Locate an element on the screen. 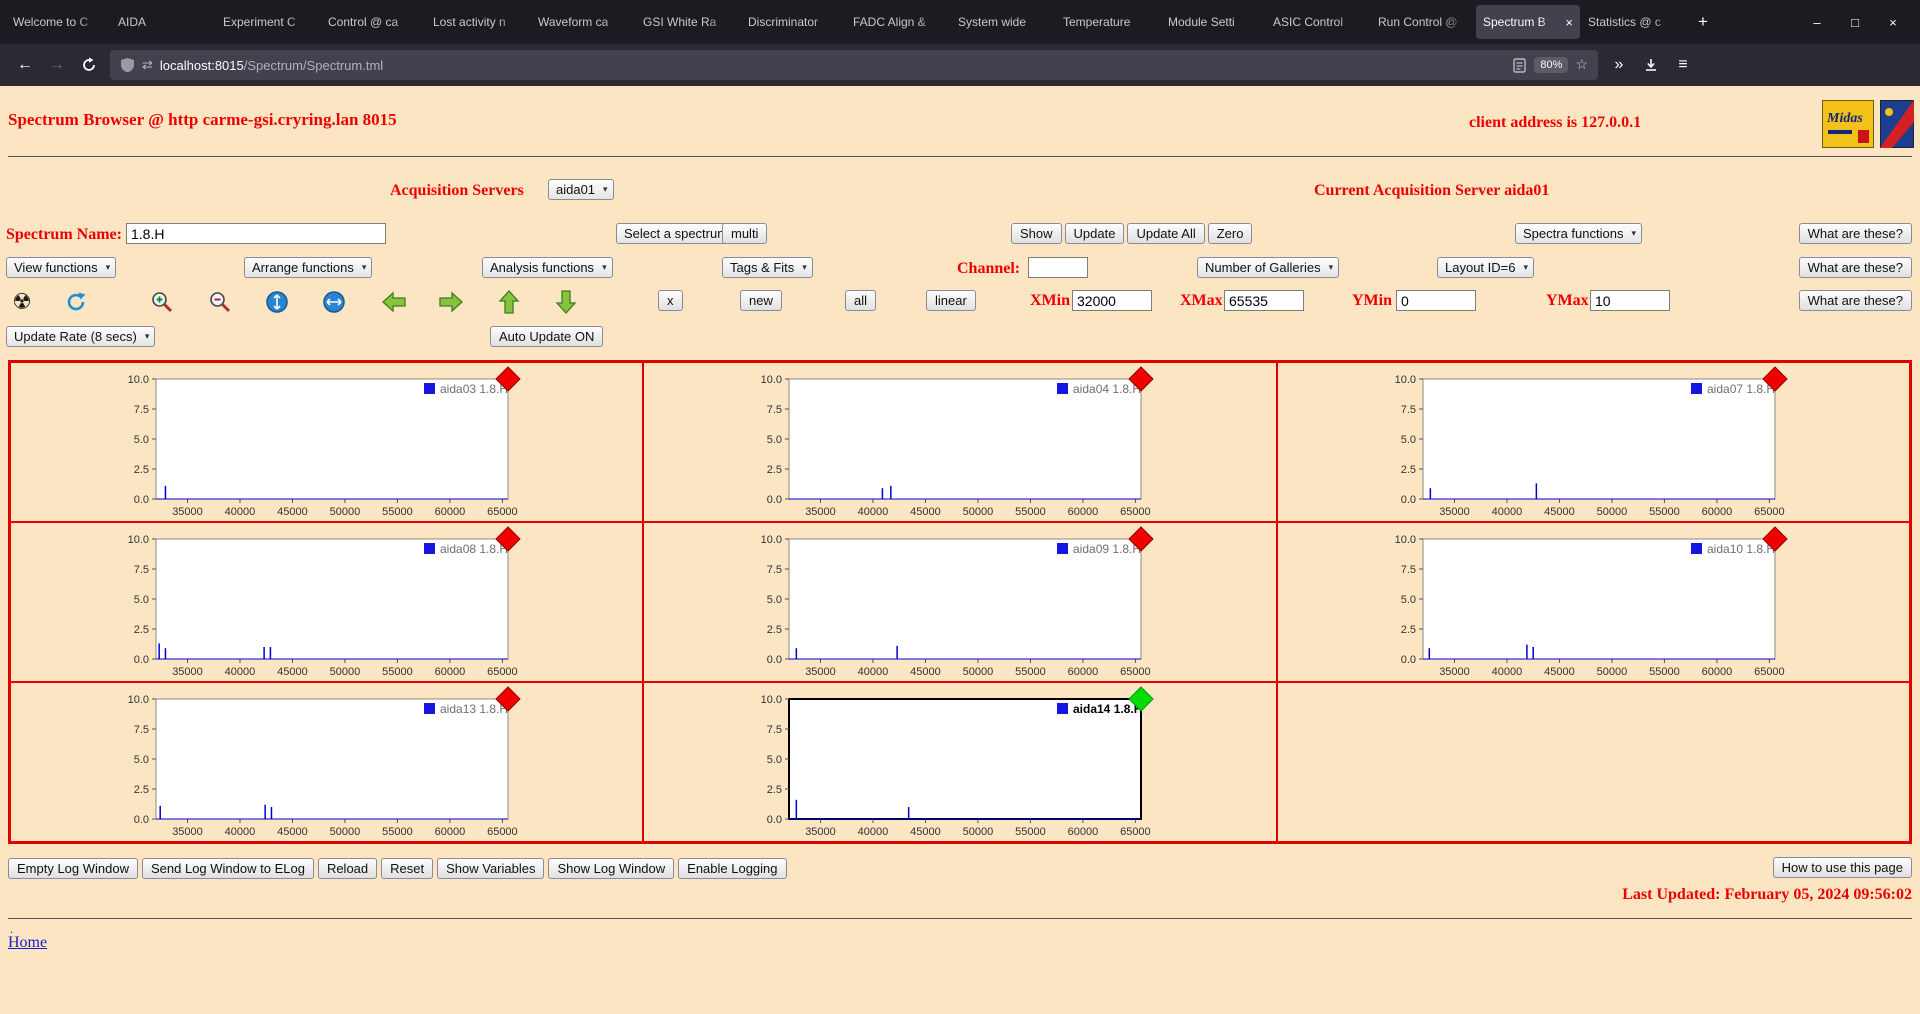 Image resolution: width=1920 pixels, height=1014 pixels. spectrum-name-input is located at coordinates (256, 233).